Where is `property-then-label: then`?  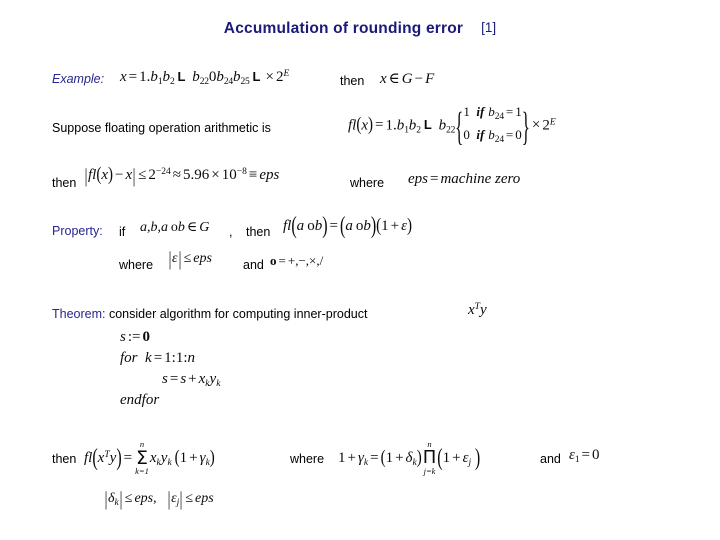 property-then-label: then is located at coordinates (258, 232).